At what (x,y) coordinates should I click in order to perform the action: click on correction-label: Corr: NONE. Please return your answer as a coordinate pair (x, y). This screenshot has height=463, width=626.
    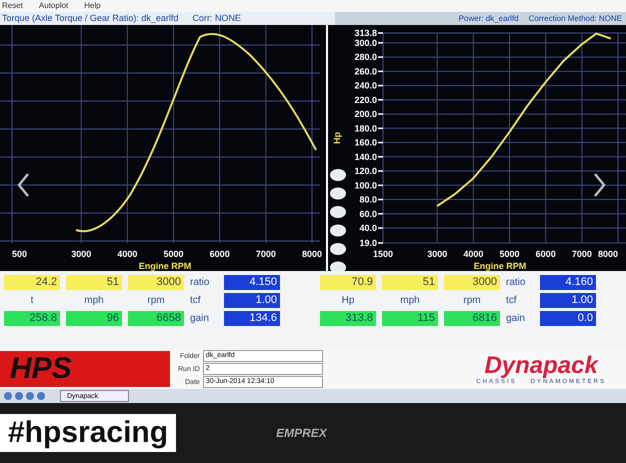
    Looking at the image, I should click on (216, 18).